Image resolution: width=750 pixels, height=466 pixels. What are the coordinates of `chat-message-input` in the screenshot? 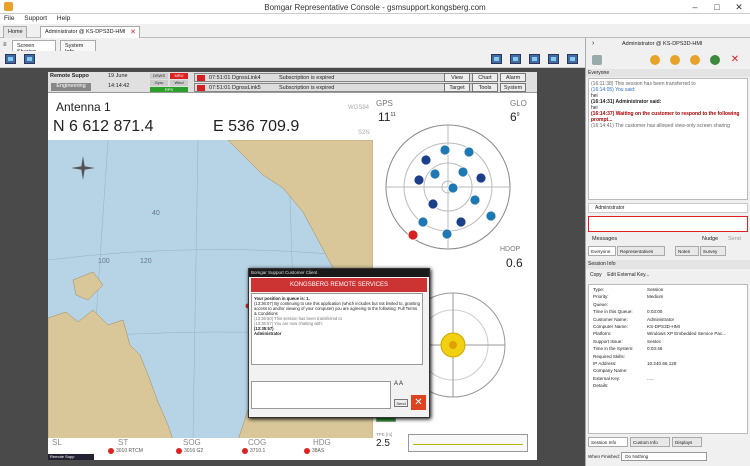 It's located at (321, 395).